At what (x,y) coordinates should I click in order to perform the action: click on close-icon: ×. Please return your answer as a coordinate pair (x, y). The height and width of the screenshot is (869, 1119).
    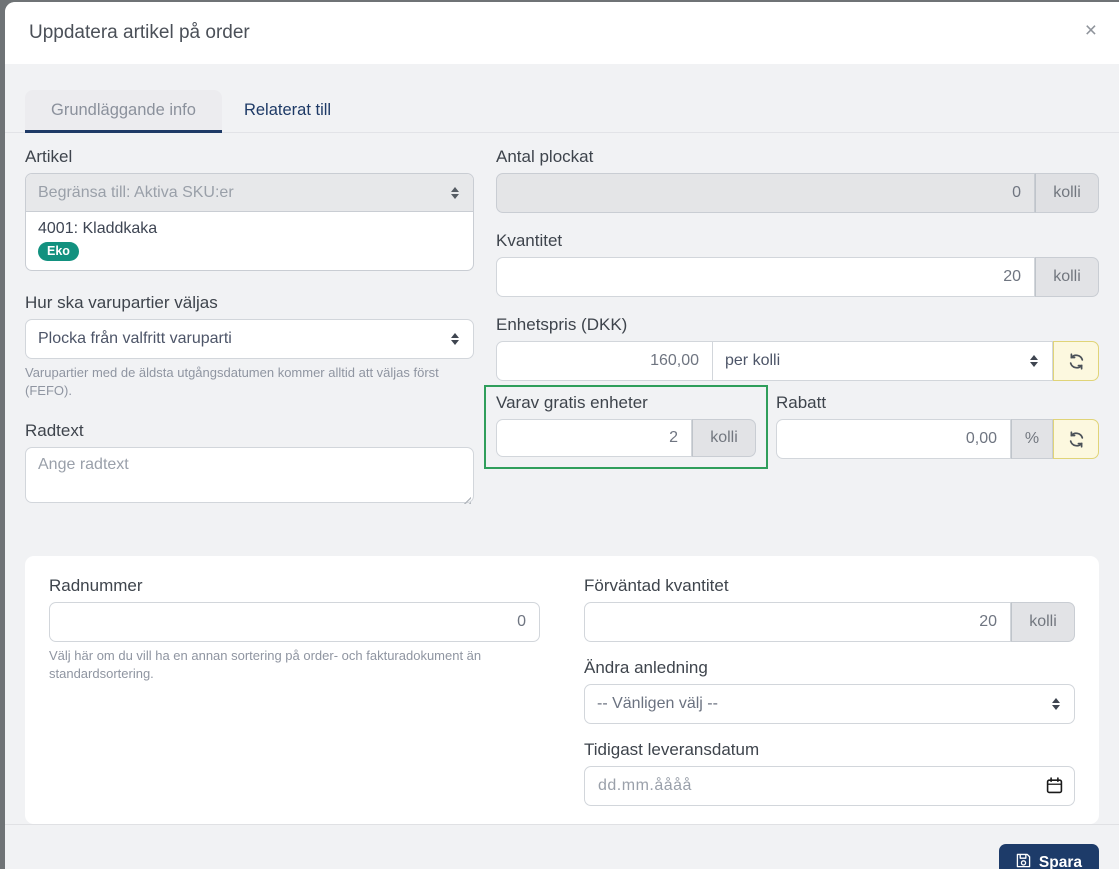
    Looking at the image, I should click on (1090, 30).